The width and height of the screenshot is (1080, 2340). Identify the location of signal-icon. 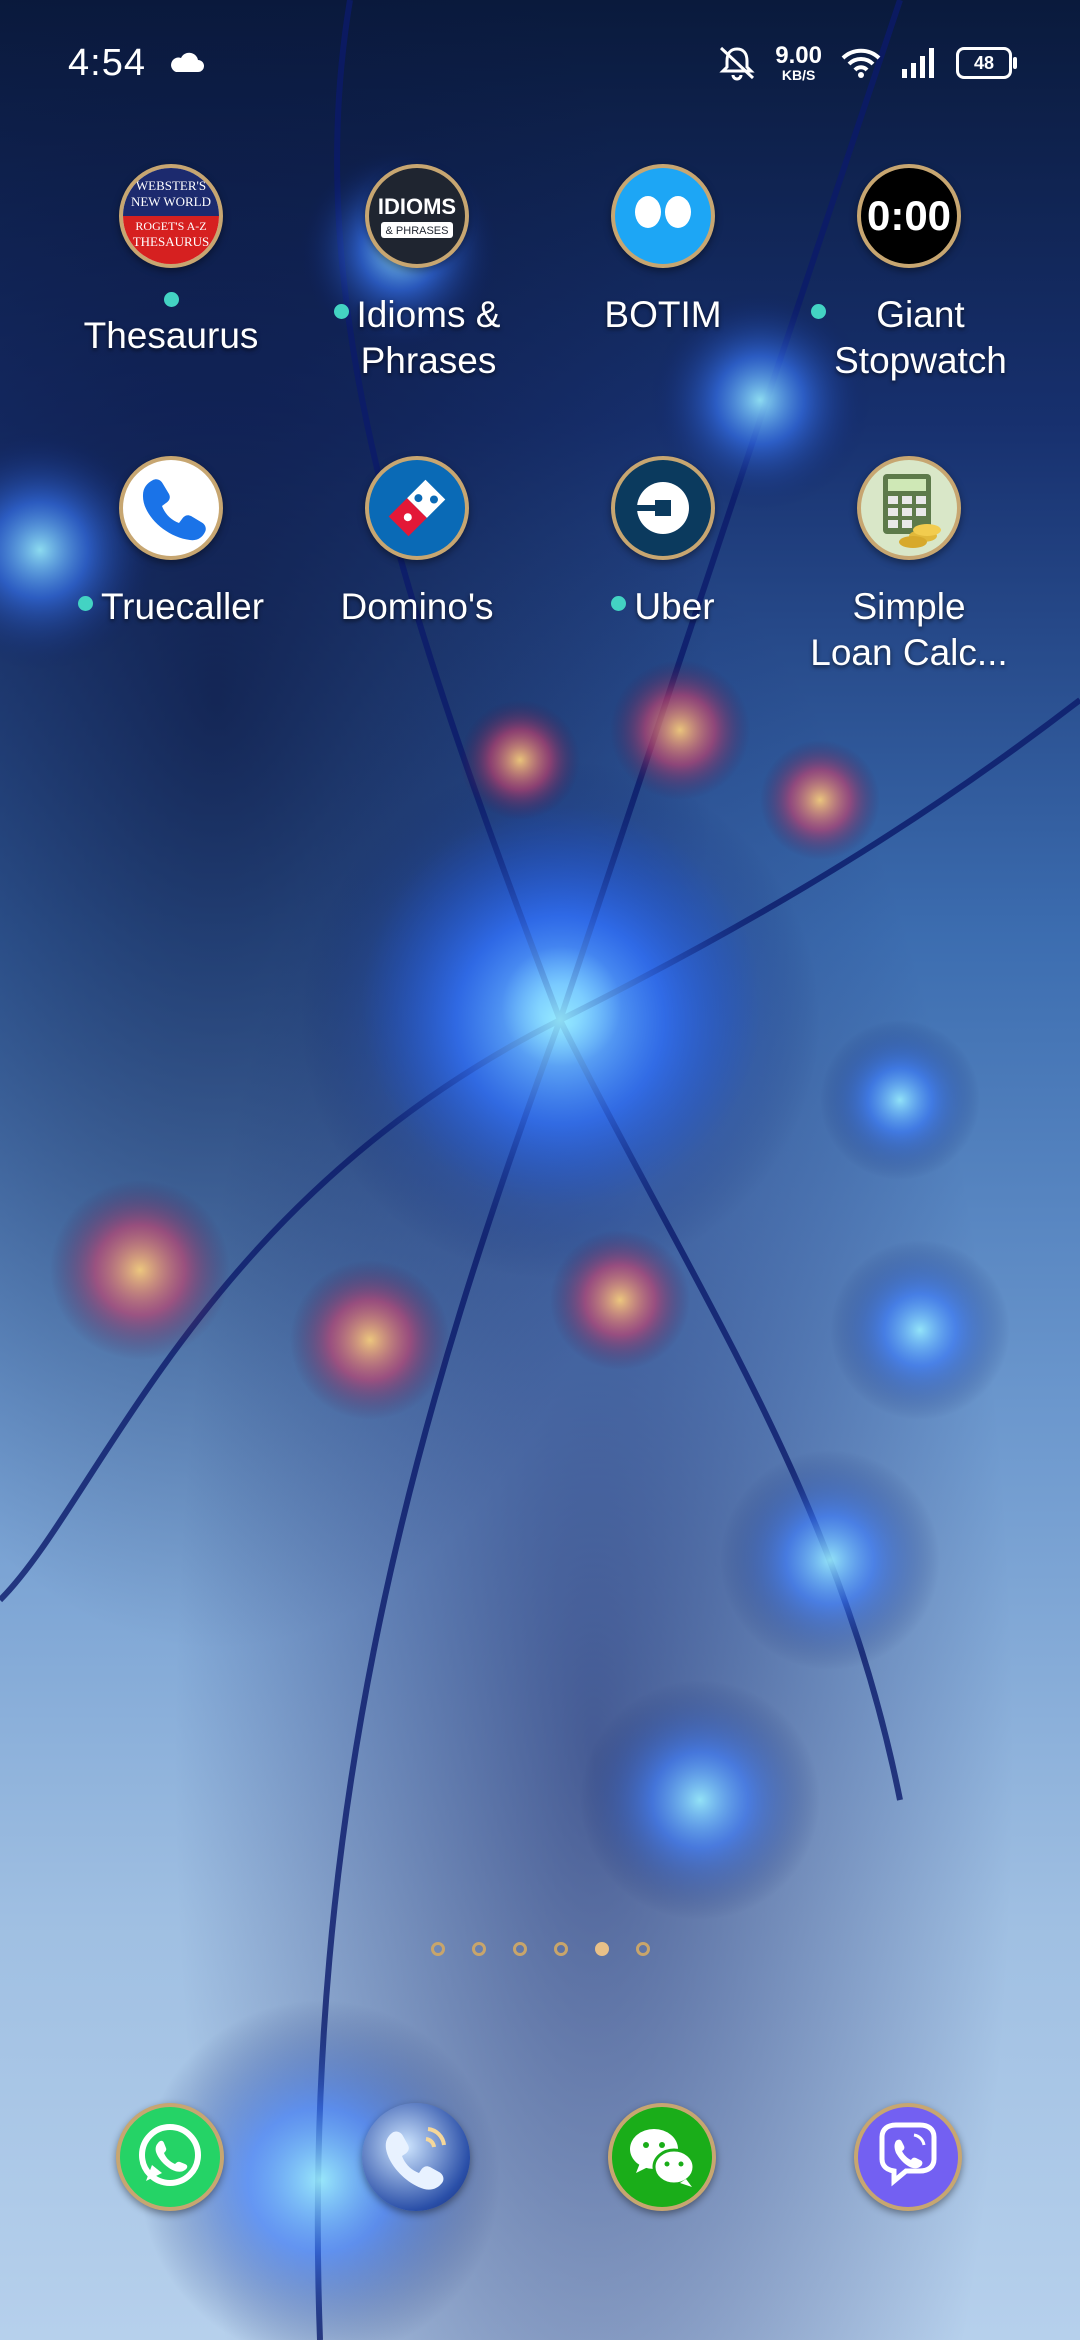
(918, 63).